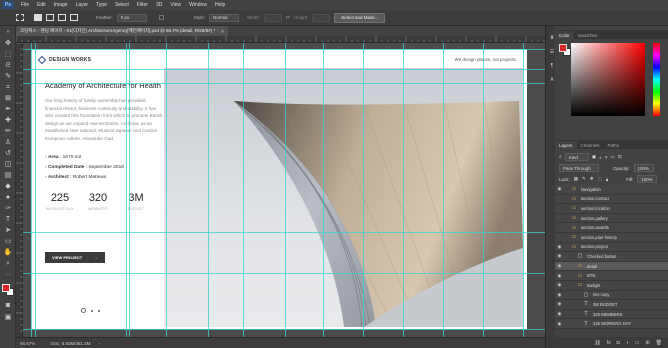  Describe the element at coordinates (611, 218) in the screenshot. I see `layer-row: ▭ section.gallery` at that location.